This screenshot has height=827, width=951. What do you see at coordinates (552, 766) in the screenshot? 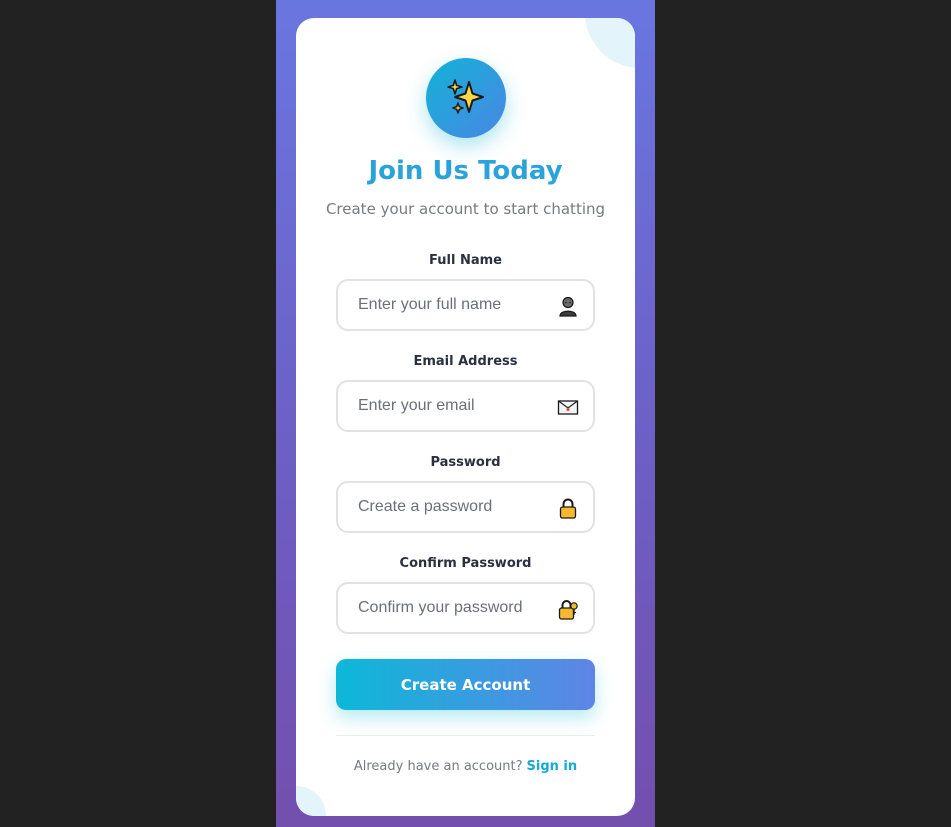
I see `sign-in-link: Sign in` at bounding box center [552, 766].